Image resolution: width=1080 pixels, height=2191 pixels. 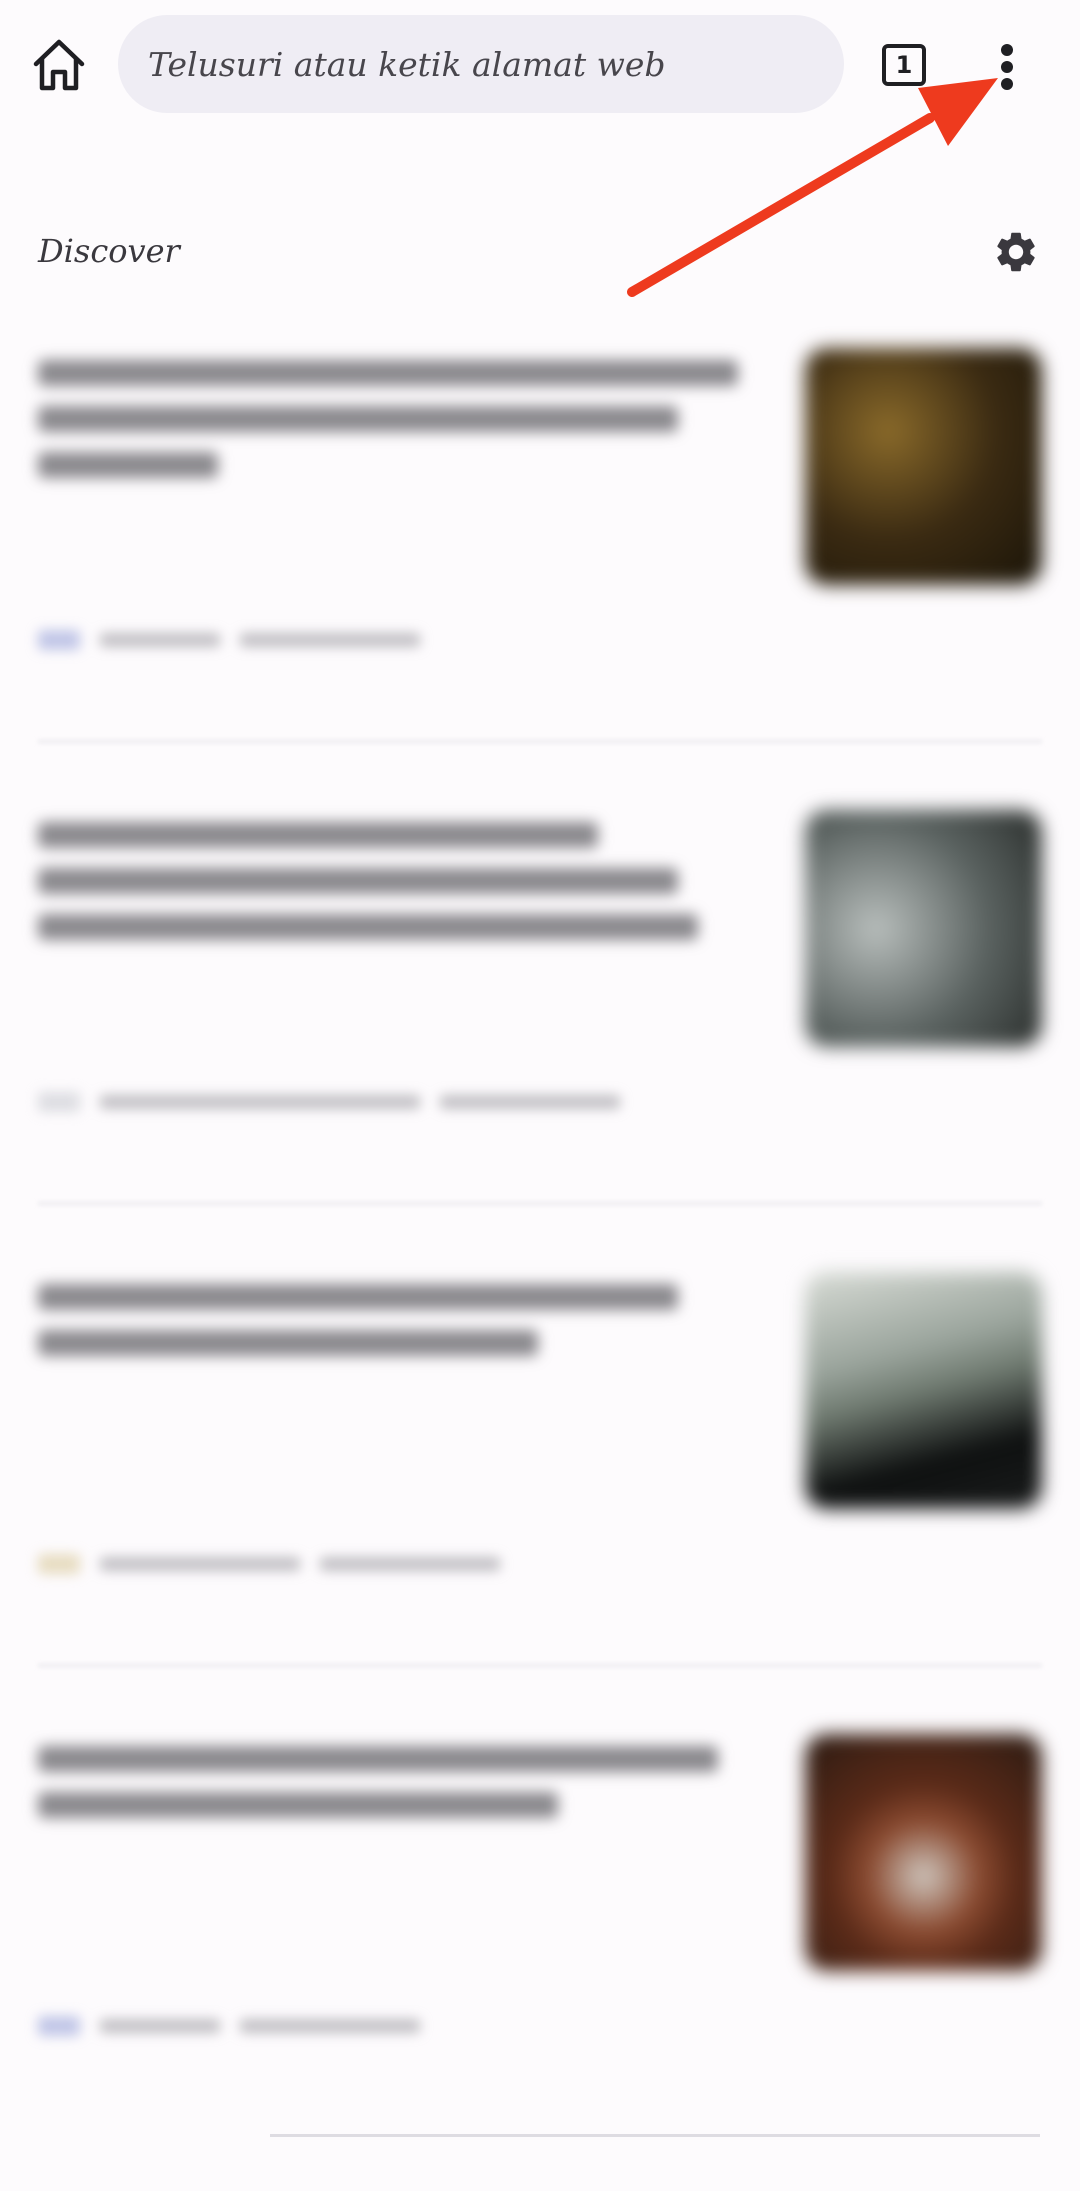 I want to click on tab-switcher-button: 1, so click(x=904, y=65).